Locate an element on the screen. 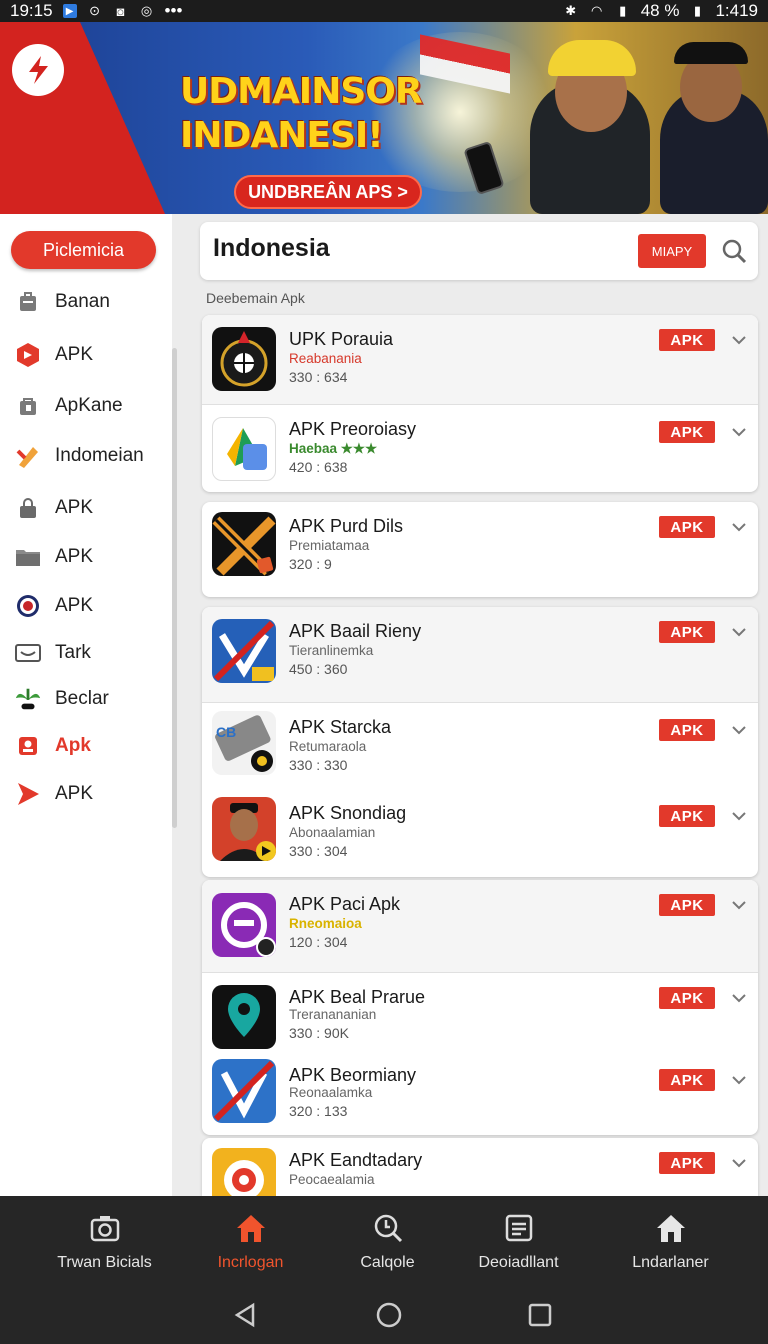 The image size is (768, 1344). system-nav-bar is located at coordinates (384, 1314).